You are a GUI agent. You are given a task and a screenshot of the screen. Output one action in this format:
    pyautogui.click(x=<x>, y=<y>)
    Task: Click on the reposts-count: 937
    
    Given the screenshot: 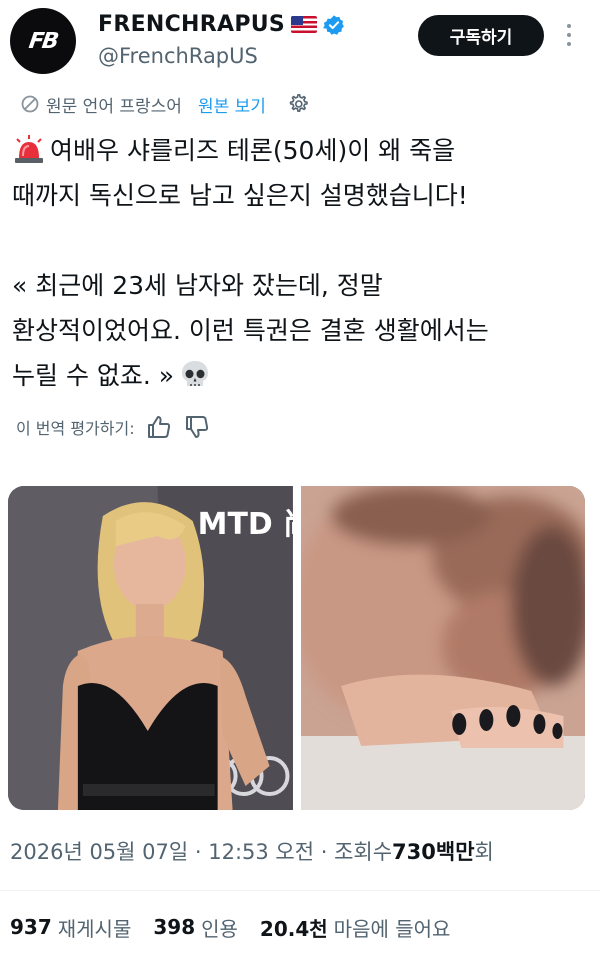 What is the action you would take?
    pyautogui.click(x=31, y=927)
    